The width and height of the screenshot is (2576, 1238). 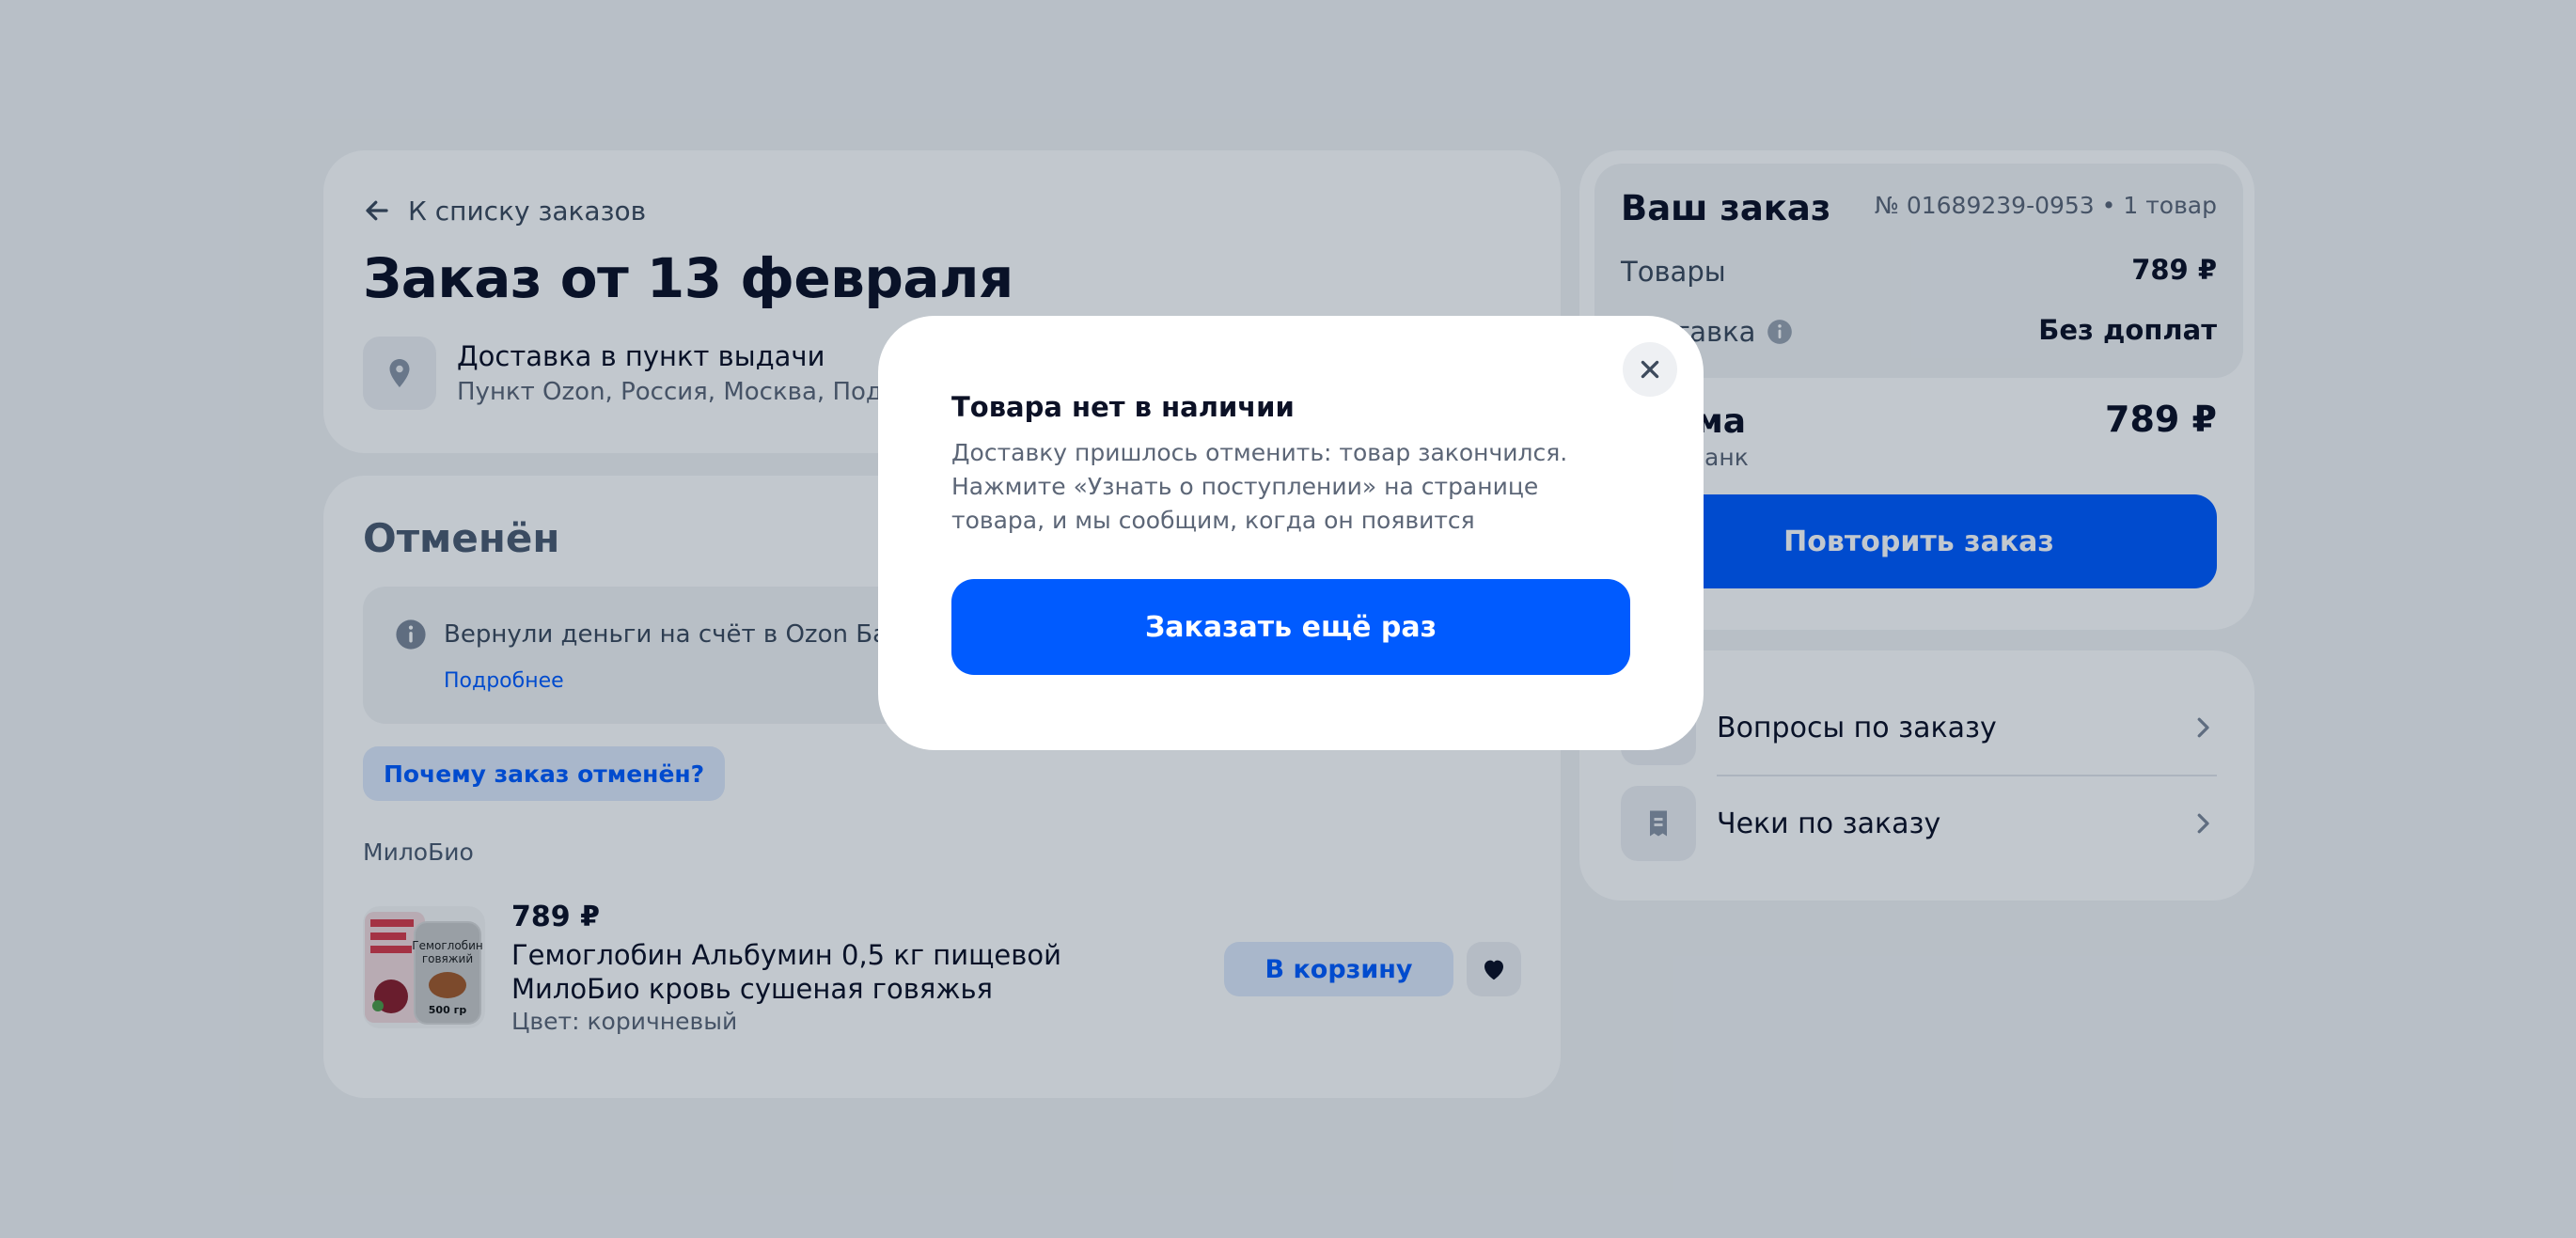 What do you see at coordinates (1123, 407) in the screenshot?
I see `modal-title: Товара нет в наличии` at bounding box center [1123, 407].